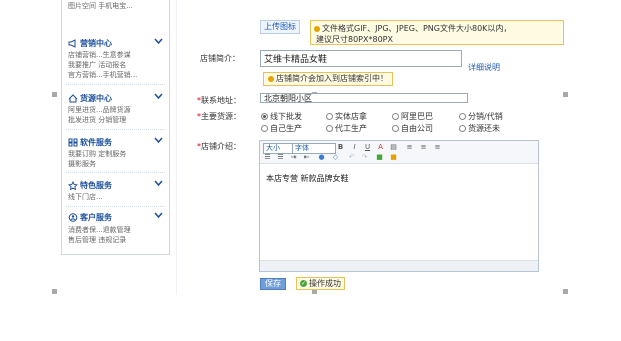 The image size is (621, 341). What do you see at coordinates (351, 116) in the screenshot?
I see `radio-label: 实体店拿` at bounding box center [351, 116].